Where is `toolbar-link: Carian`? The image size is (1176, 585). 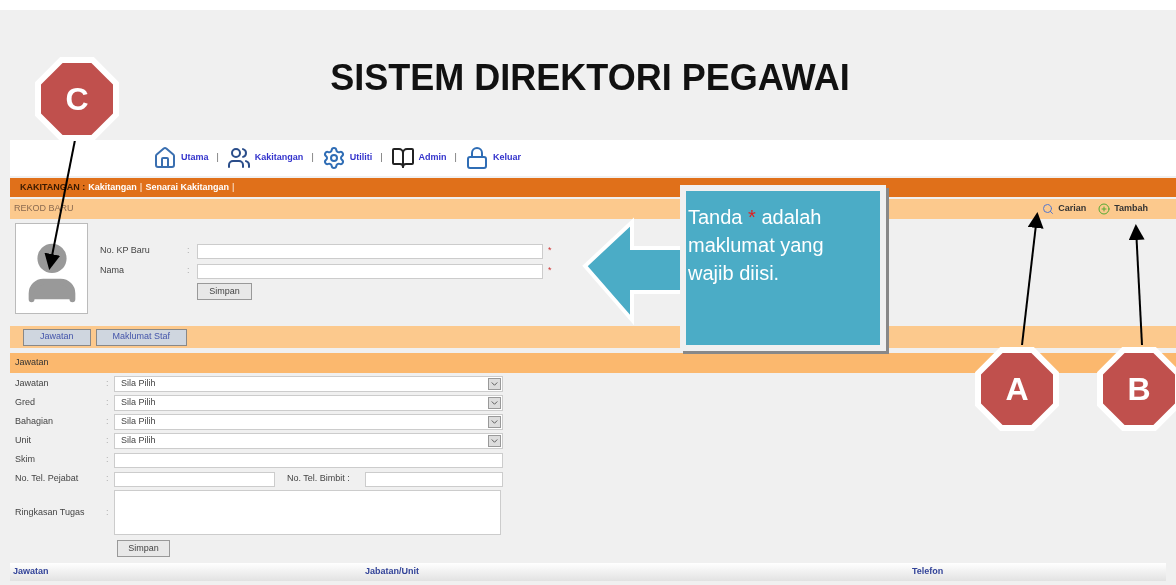
toolbar-link: Carian is located at coordinates (1064, 209).